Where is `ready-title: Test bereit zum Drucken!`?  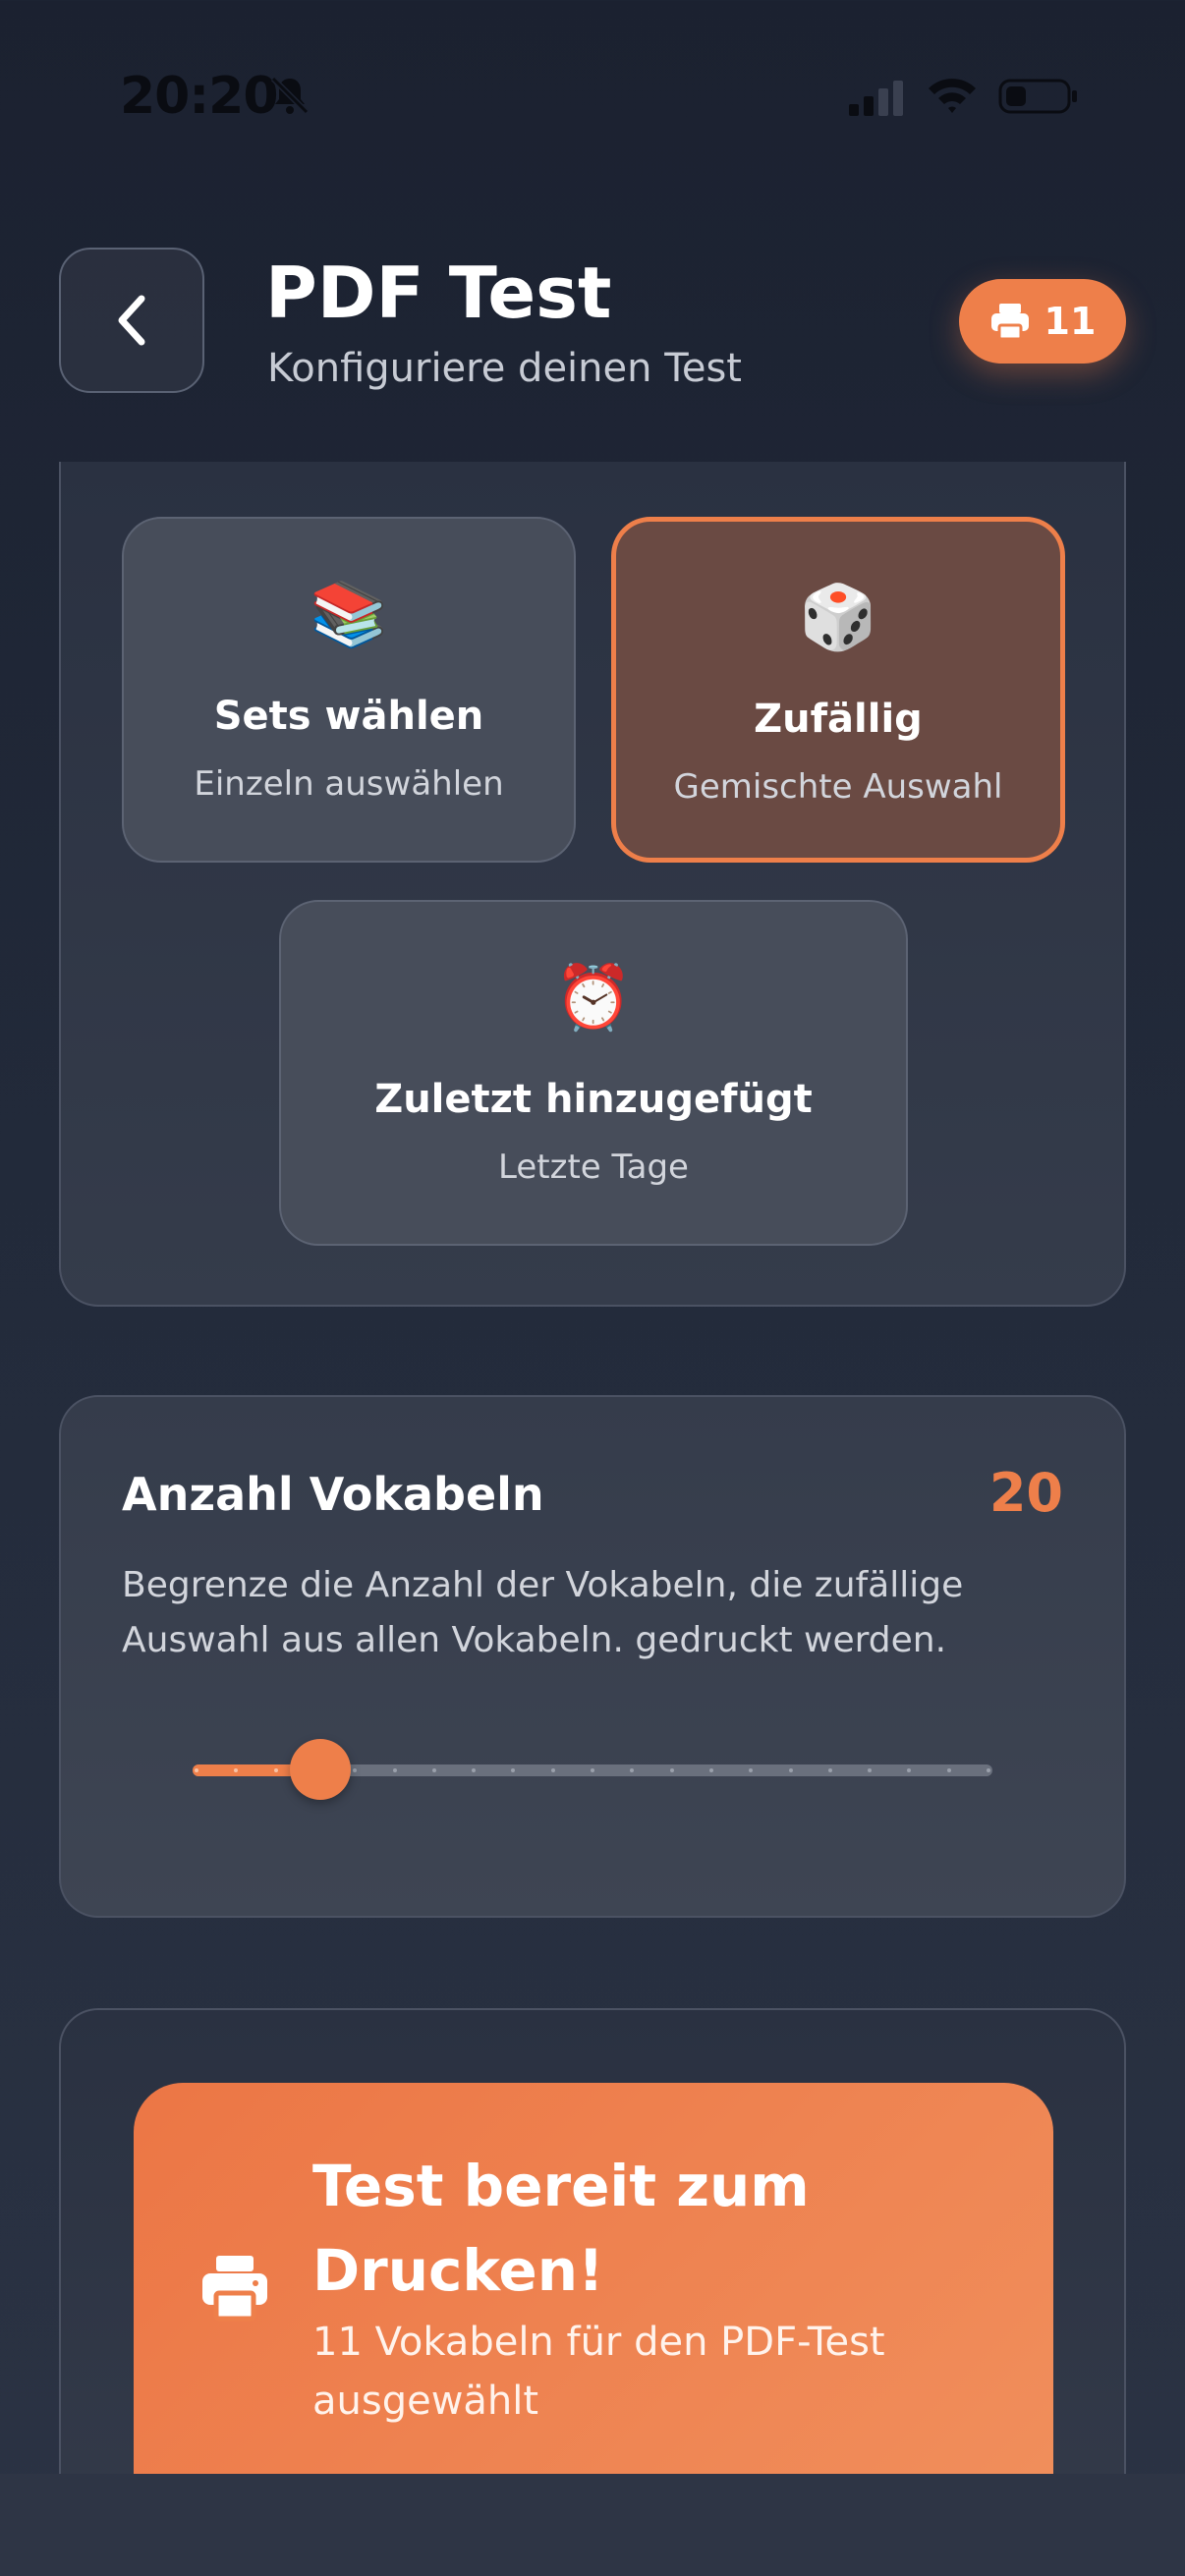
ready-title: Test bereit zum Drucken! is located at coordinates (561, 2228).